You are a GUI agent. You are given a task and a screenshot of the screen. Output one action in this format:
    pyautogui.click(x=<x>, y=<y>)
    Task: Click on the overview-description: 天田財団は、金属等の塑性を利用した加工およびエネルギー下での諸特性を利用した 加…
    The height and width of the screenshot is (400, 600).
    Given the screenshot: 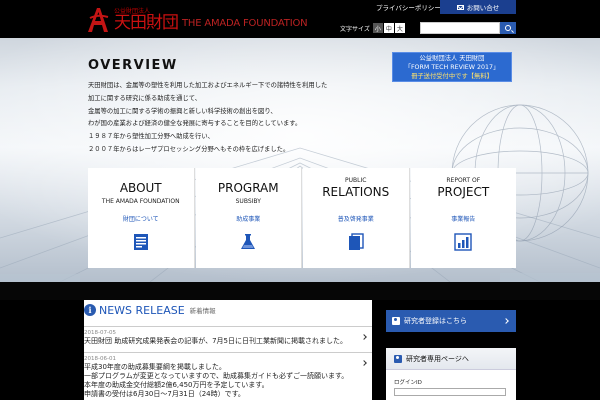 What is the action you would take?
    pyautogui.click(x=218, y=118)
    